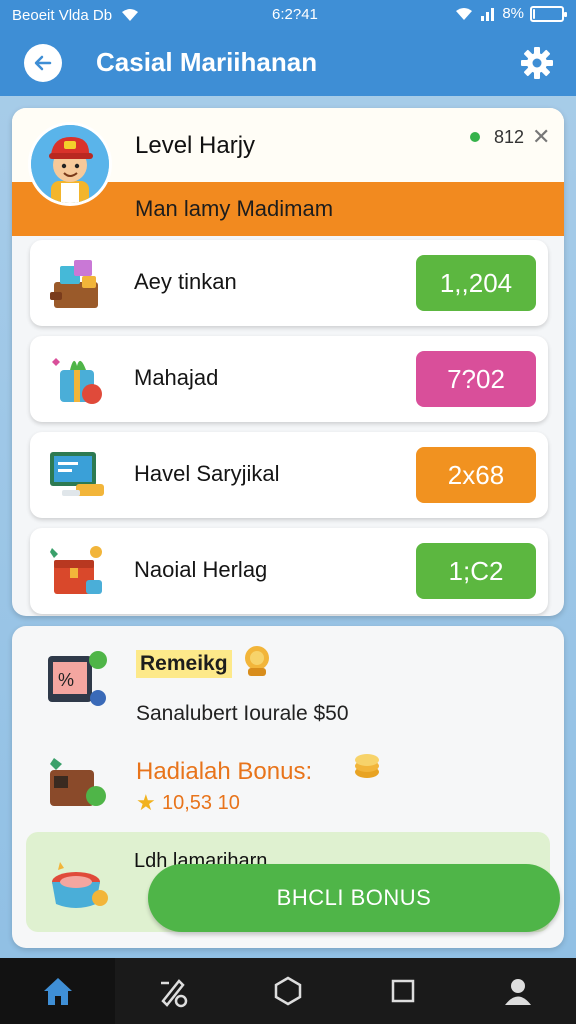  I want to click on list-item: Havel Saryjikal 2x68, so click(289, 475).